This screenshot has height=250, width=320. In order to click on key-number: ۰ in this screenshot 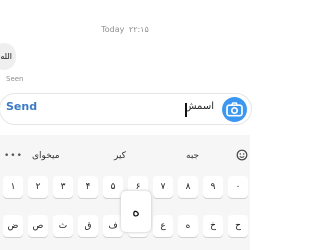, I will do `click(238, 187)`.